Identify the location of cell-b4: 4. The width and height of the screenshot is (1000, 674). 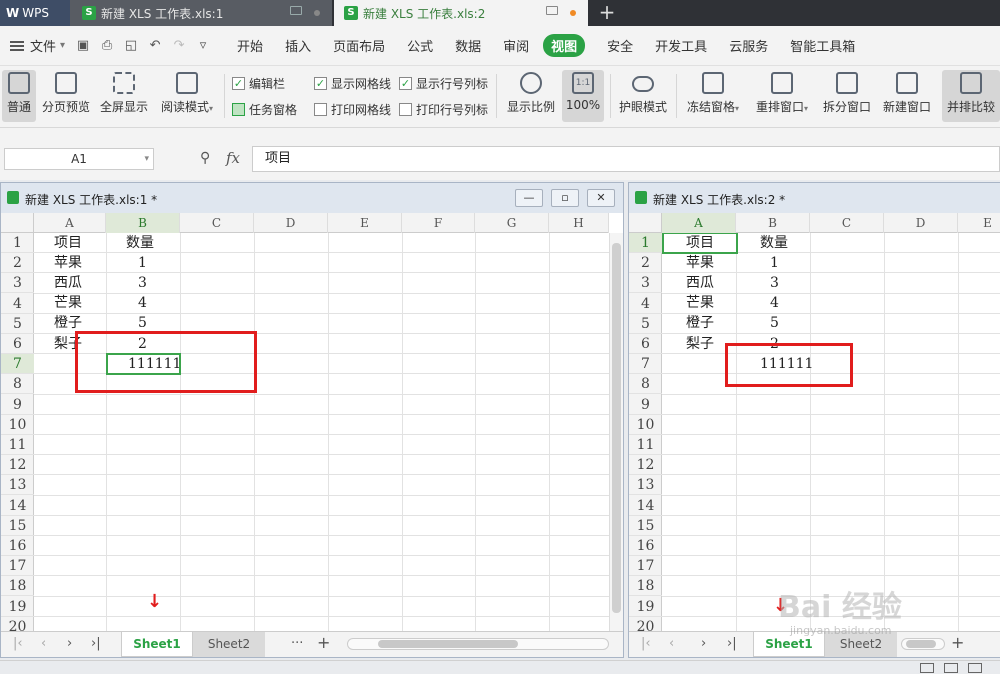
(142, 303).